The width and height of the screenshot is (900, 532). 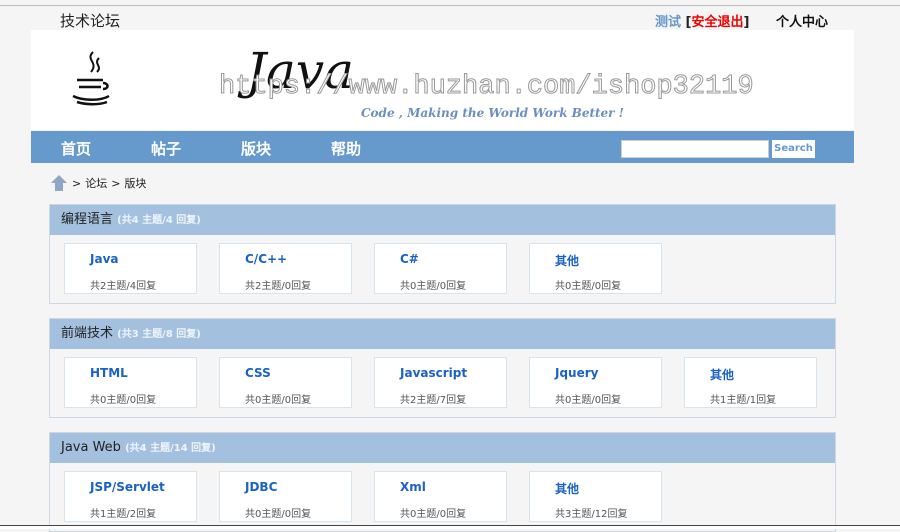 I want to click on home-icon, so click(x=59, y=183).